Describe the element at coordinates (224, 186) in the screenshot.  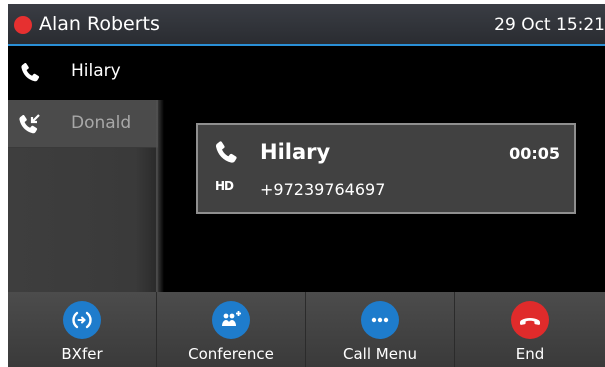
I see `hd-audio-icon: HD` at that location.